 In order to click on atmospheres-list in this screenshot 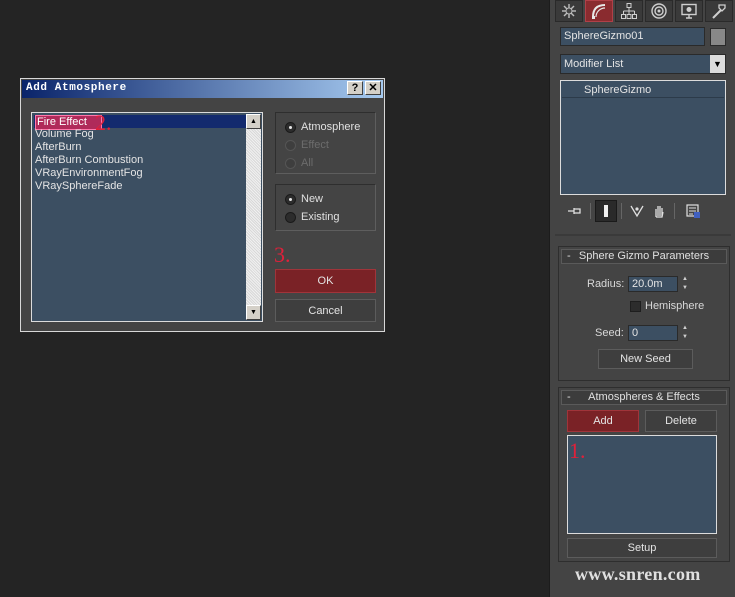, I will do `click(642, 484)`.